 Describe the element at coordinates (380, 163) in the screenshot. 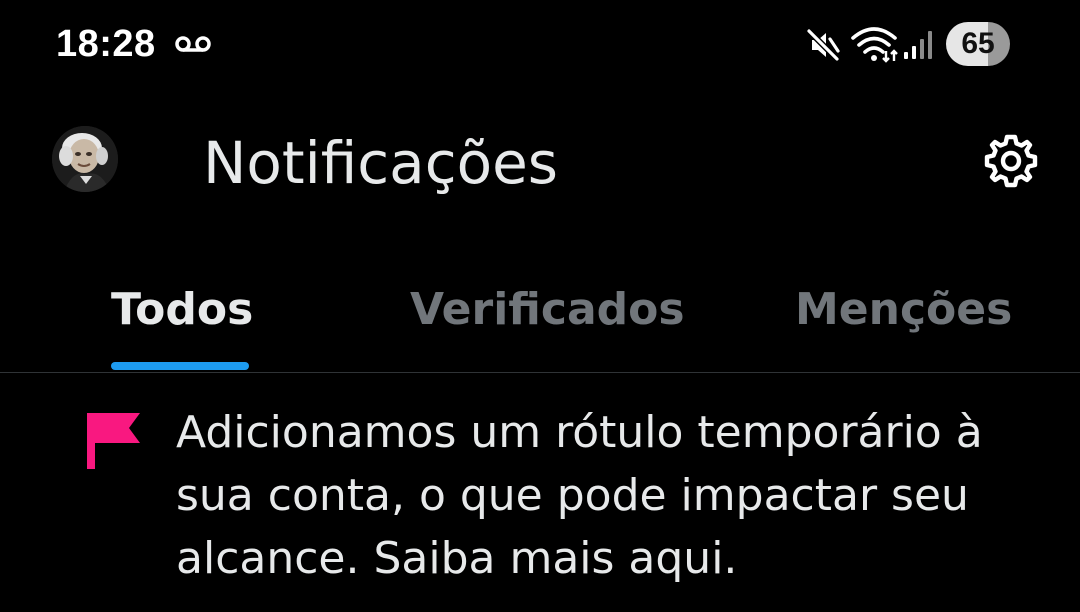

I see `page-title: Notificações` at that location.